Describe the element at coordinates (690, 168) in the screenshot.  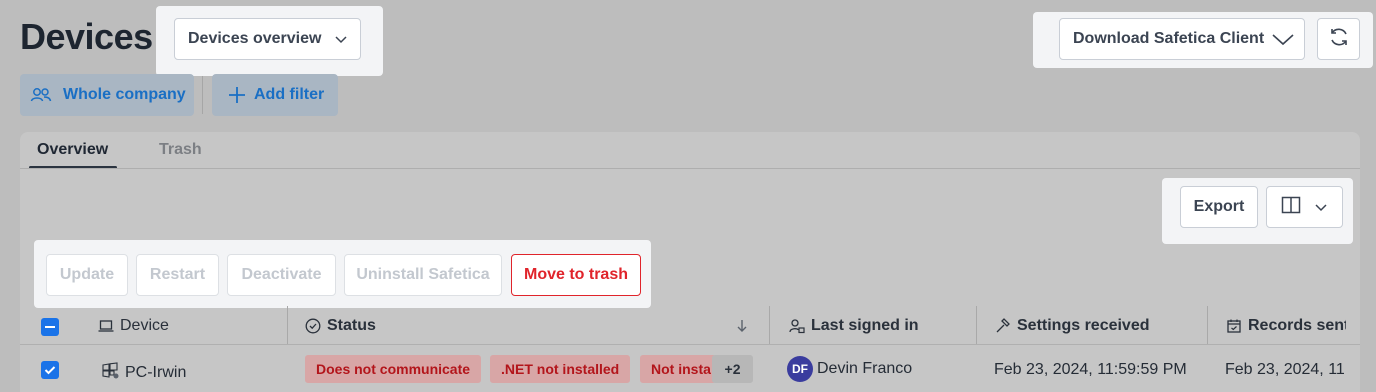
I see `tabs-divider` at that location.